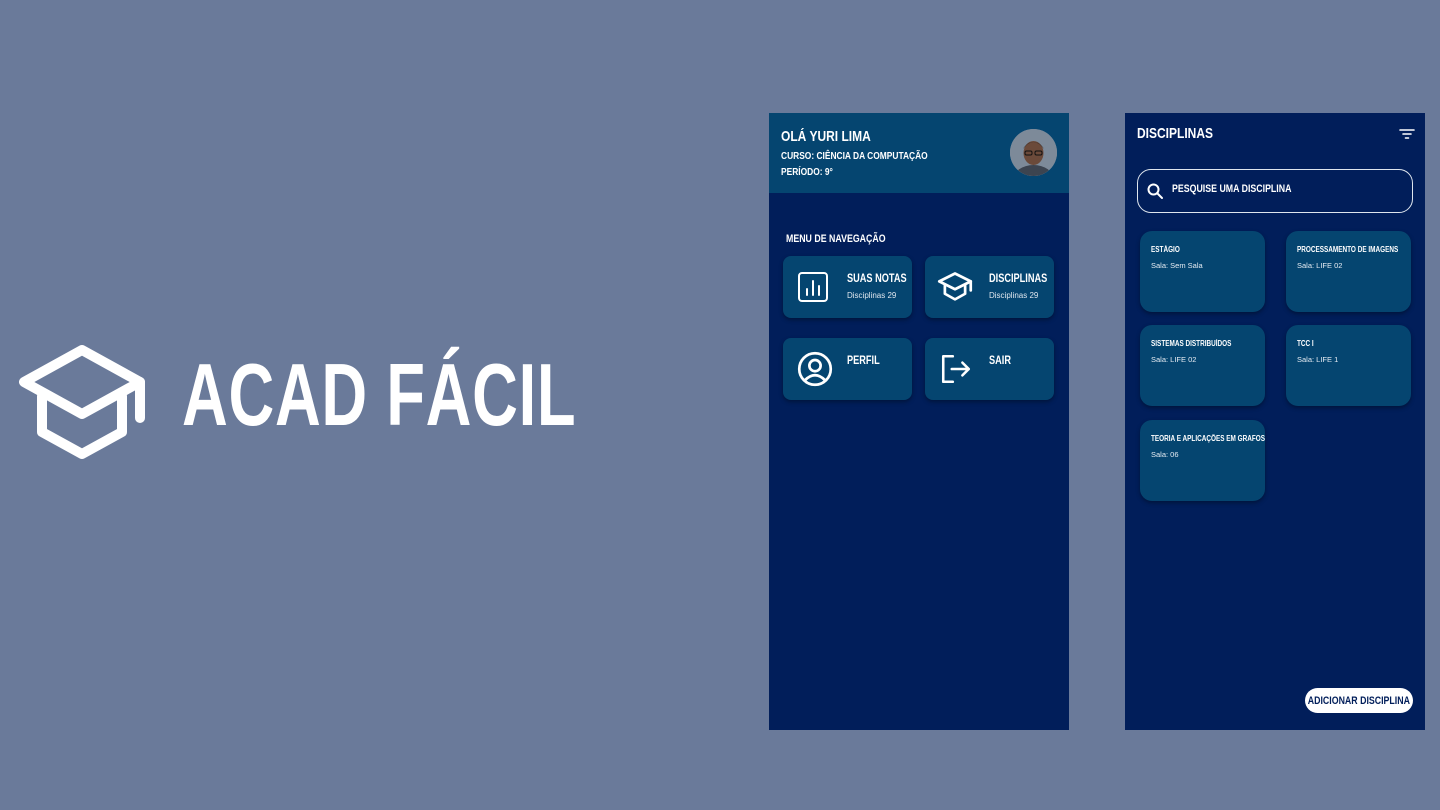  I want to click on discipline-card: TCC I Sala: LIFE 1, so click(1348, 365).